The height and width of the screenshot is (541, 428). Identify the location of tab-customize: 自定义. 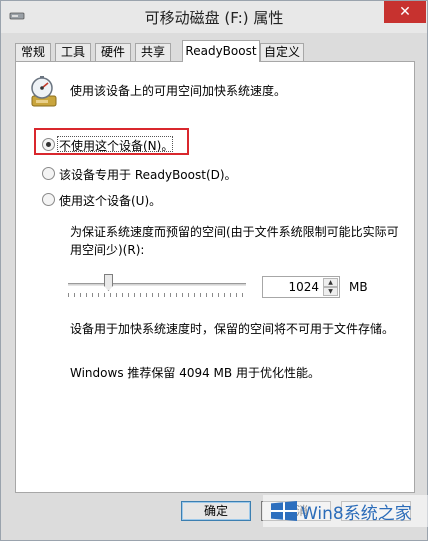
(282, 52).